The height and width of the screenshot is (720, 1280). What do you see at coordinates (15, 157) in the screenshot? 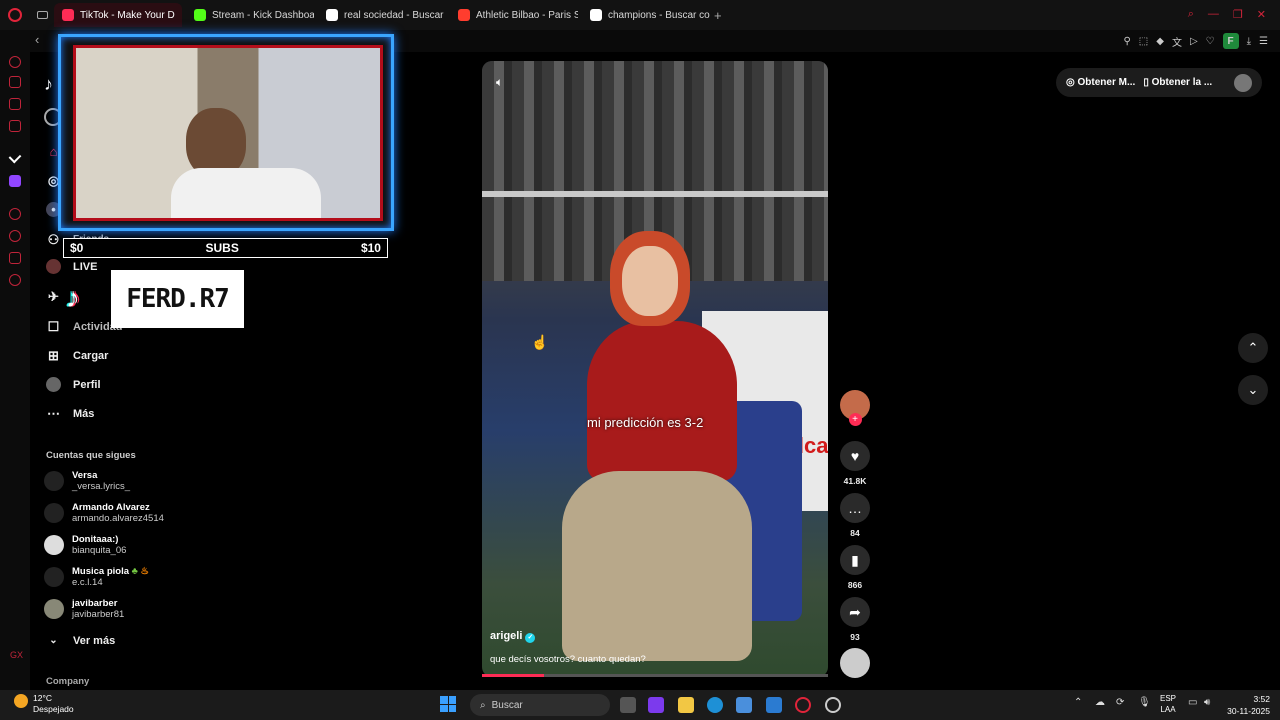
I see `tiktok-app-icon` at bounding box center [15, 157].